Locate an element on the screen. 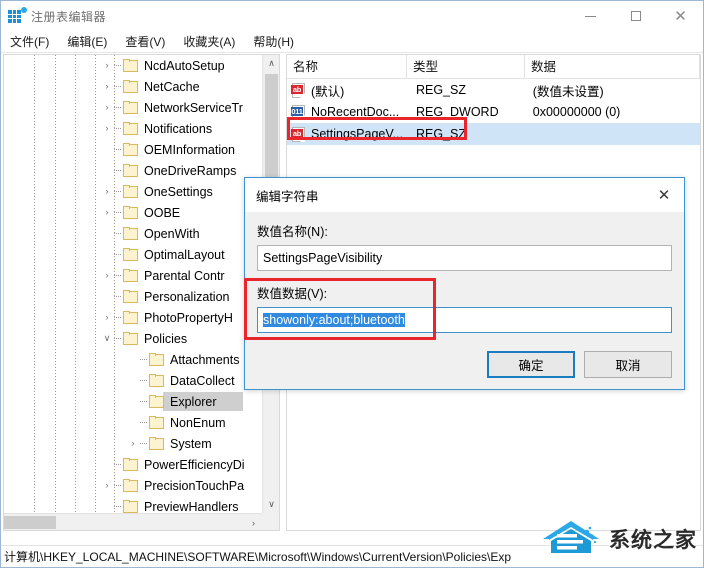 This screenshot has height=568, width=704. tree-horizontal-scrollbar: › is located at coordinates (133, 521).